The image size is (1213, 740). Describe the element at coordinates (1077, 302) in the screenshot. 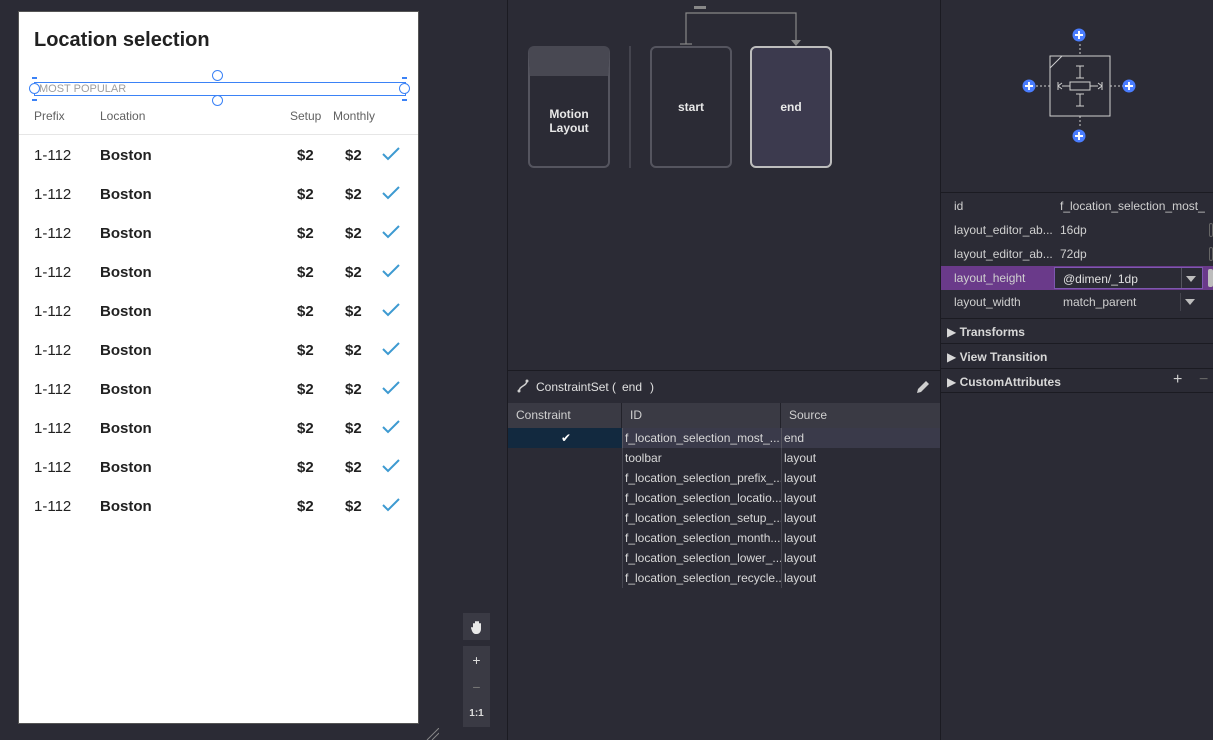

I see `attr-row-layout-width: layout_width match_parent` at that location.